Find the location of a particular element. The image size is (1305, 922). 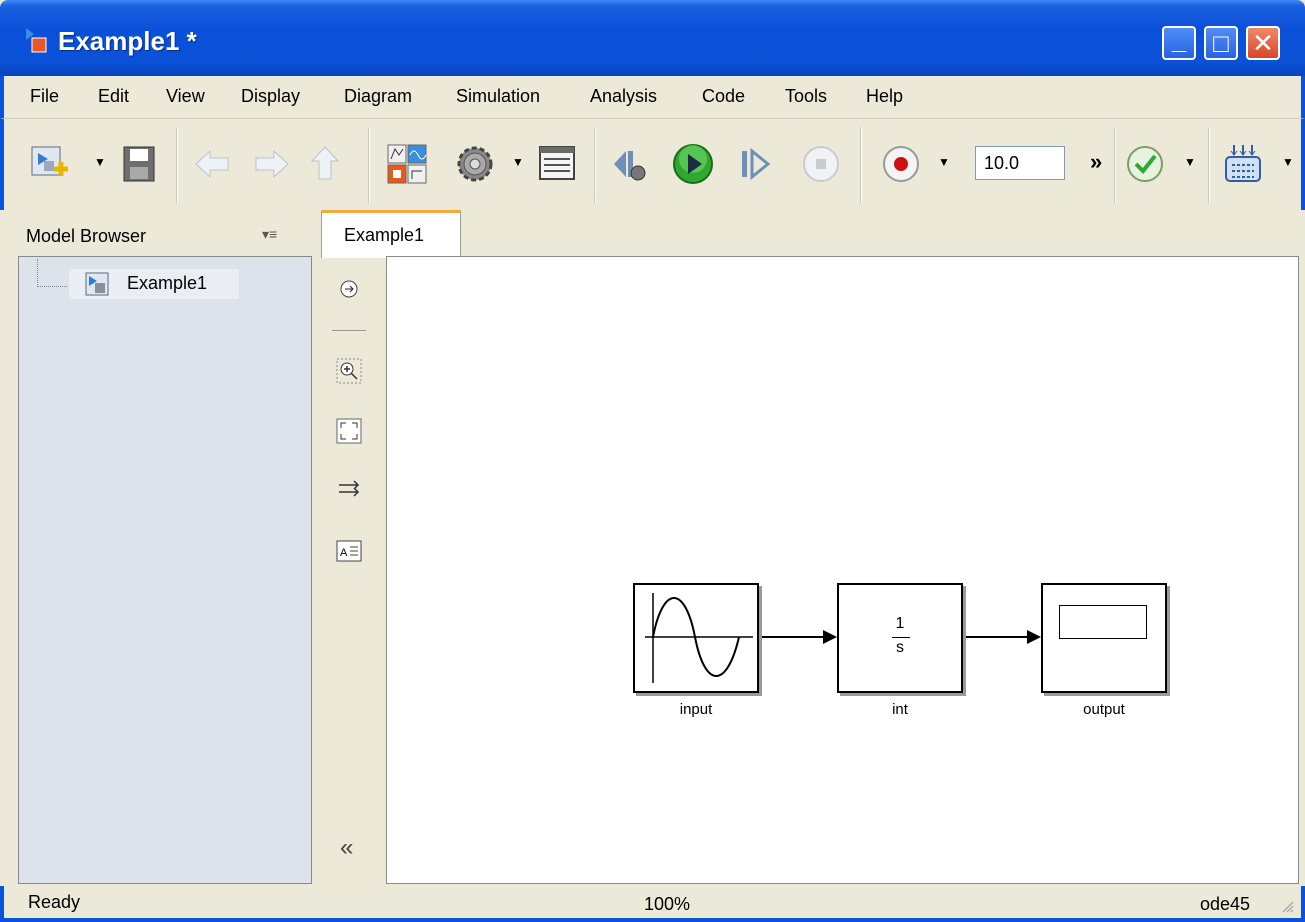

toolbar: ▼ ▼ ▼ 10.0 » ▼ ▼ is located at coordinates (652, 164).